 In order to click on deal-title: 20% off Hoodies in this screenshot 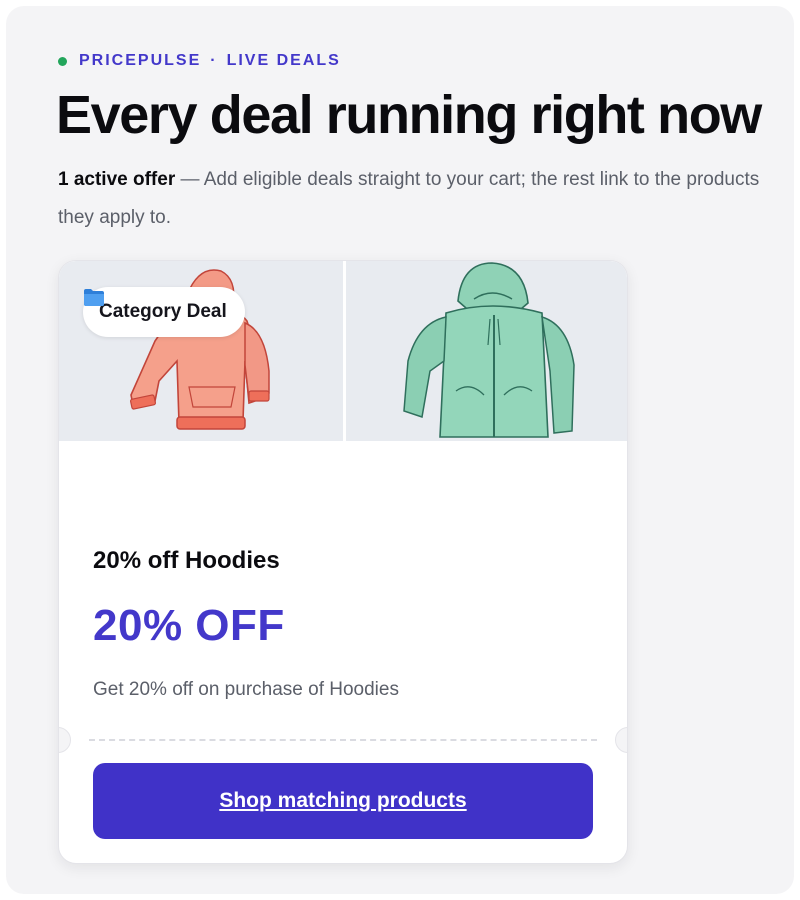, I will do `click(186, 560)`.